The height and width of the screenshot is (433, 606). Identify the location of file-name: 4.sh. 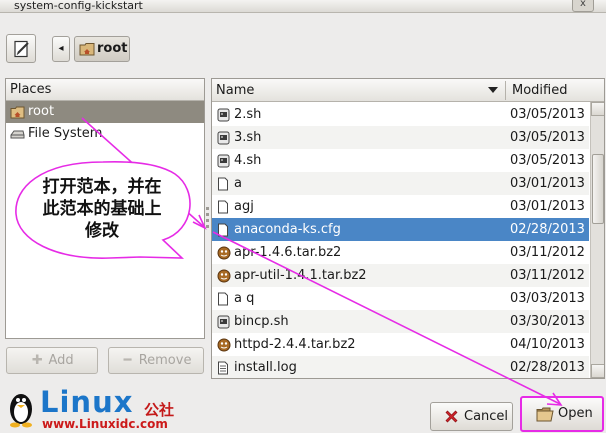
(248, 160).